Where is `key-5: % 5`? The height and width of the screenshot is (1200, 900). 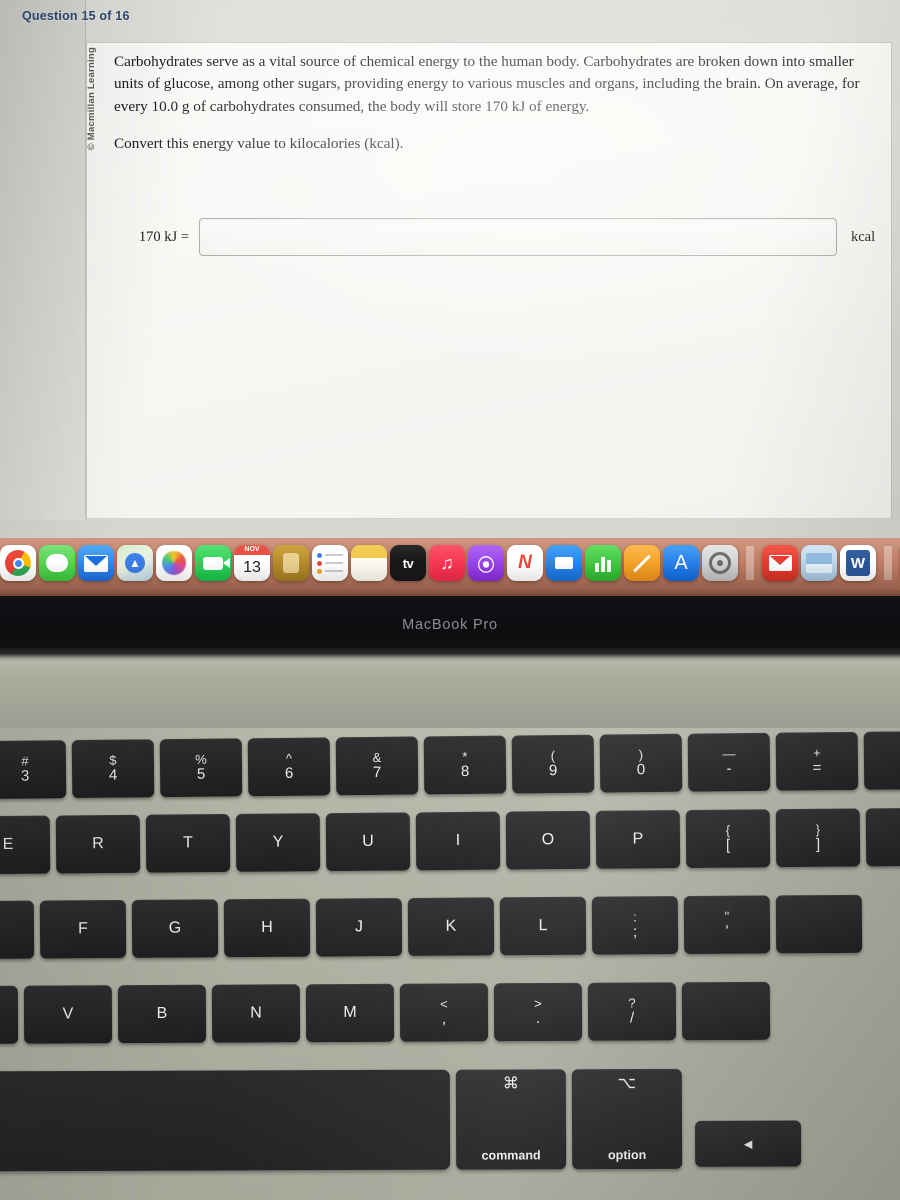 key-5: % 5 is located at coordinates (201, 768).